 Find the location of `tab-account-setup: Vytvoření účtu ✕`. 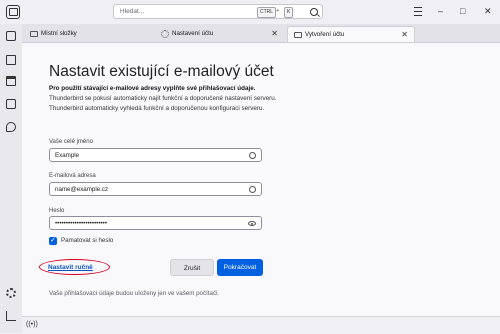

tab-account-setup: Vytvoření účtu ✕ is located at coordinates (351, 34).